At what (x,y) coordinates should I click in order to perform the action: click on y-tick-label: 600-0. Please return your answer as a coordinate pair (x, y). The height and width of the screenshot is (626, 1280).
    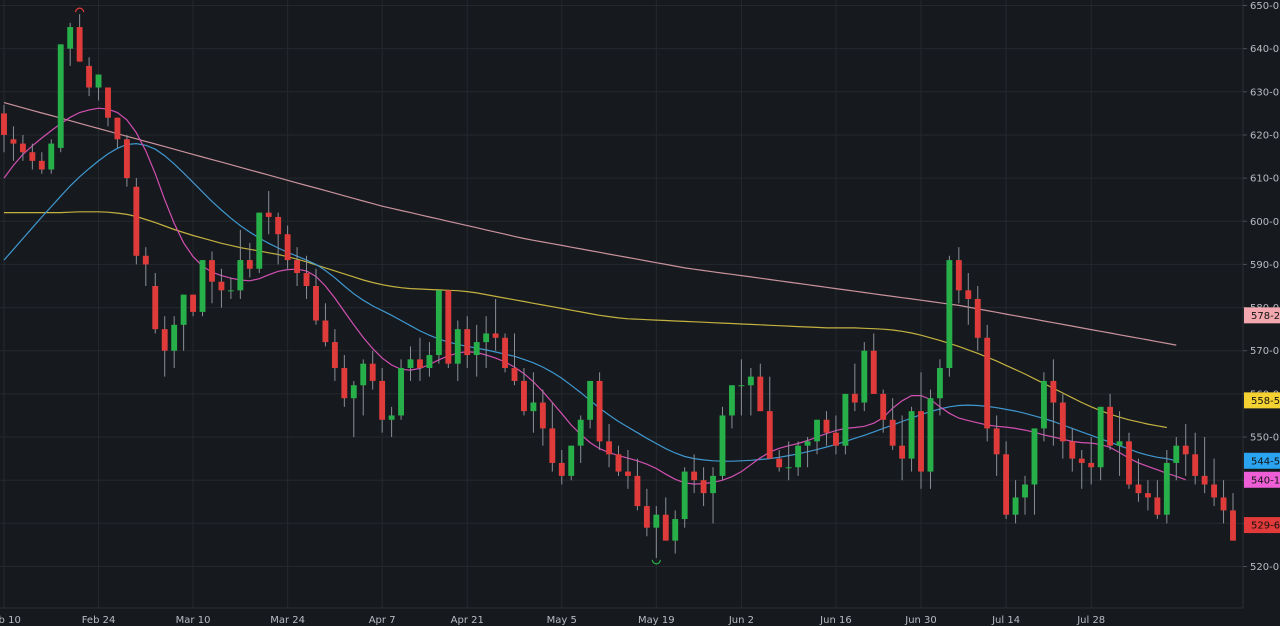
    Looking at the image, I should click on (1264, 222).